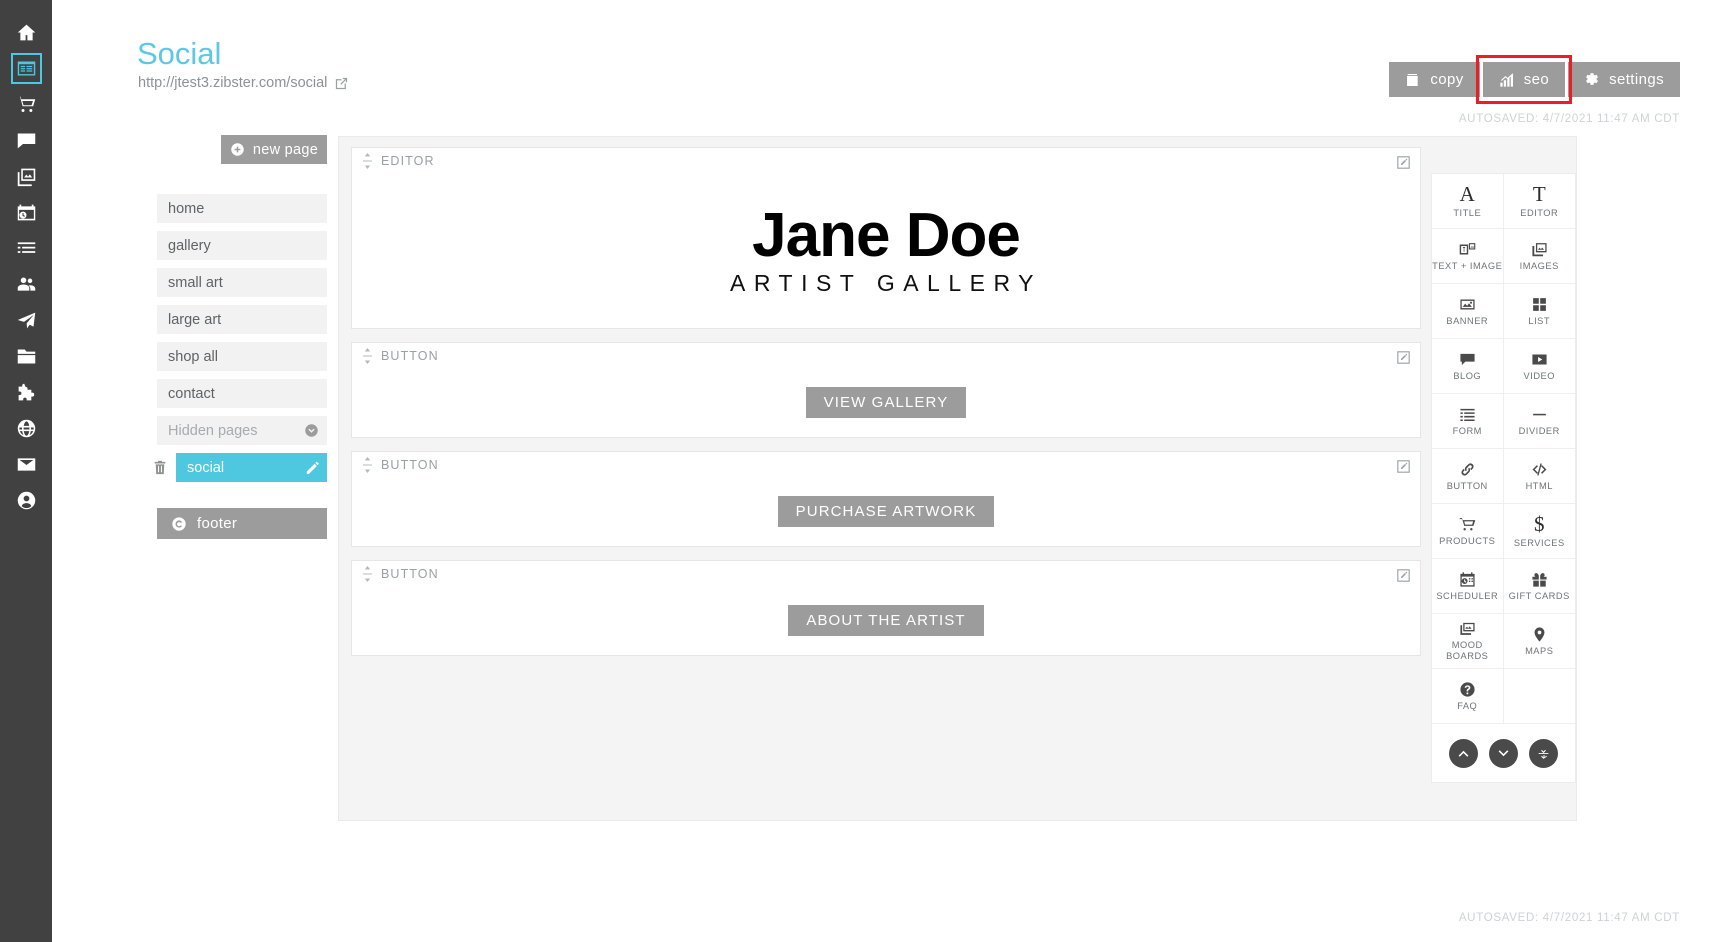 The image size is (1710, 942). Describe the element at coordinates (217, 523) in the screenshot. I see `footer-label: footer` at that location.